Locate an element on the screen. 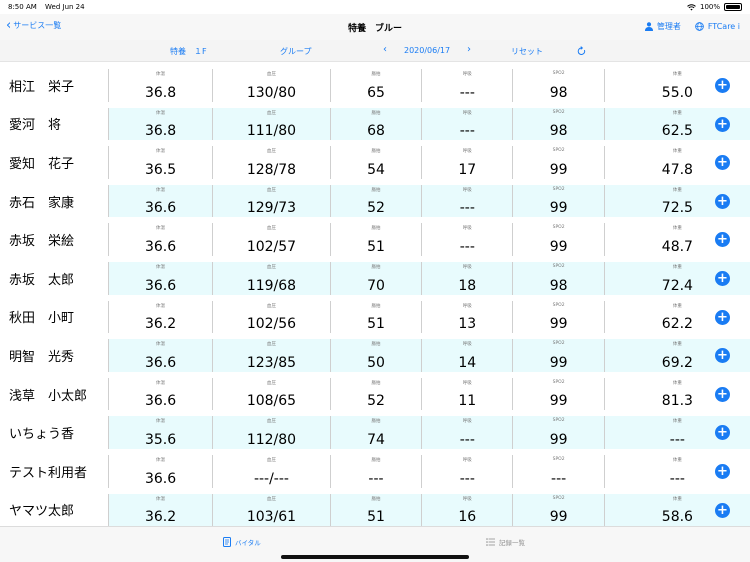  table-row: いちょう香 体温 35.6 血圧 112/80 脈拍 74 呼吸 --- SPO2 99 体重 --- + is located at coordinates (375, 432).